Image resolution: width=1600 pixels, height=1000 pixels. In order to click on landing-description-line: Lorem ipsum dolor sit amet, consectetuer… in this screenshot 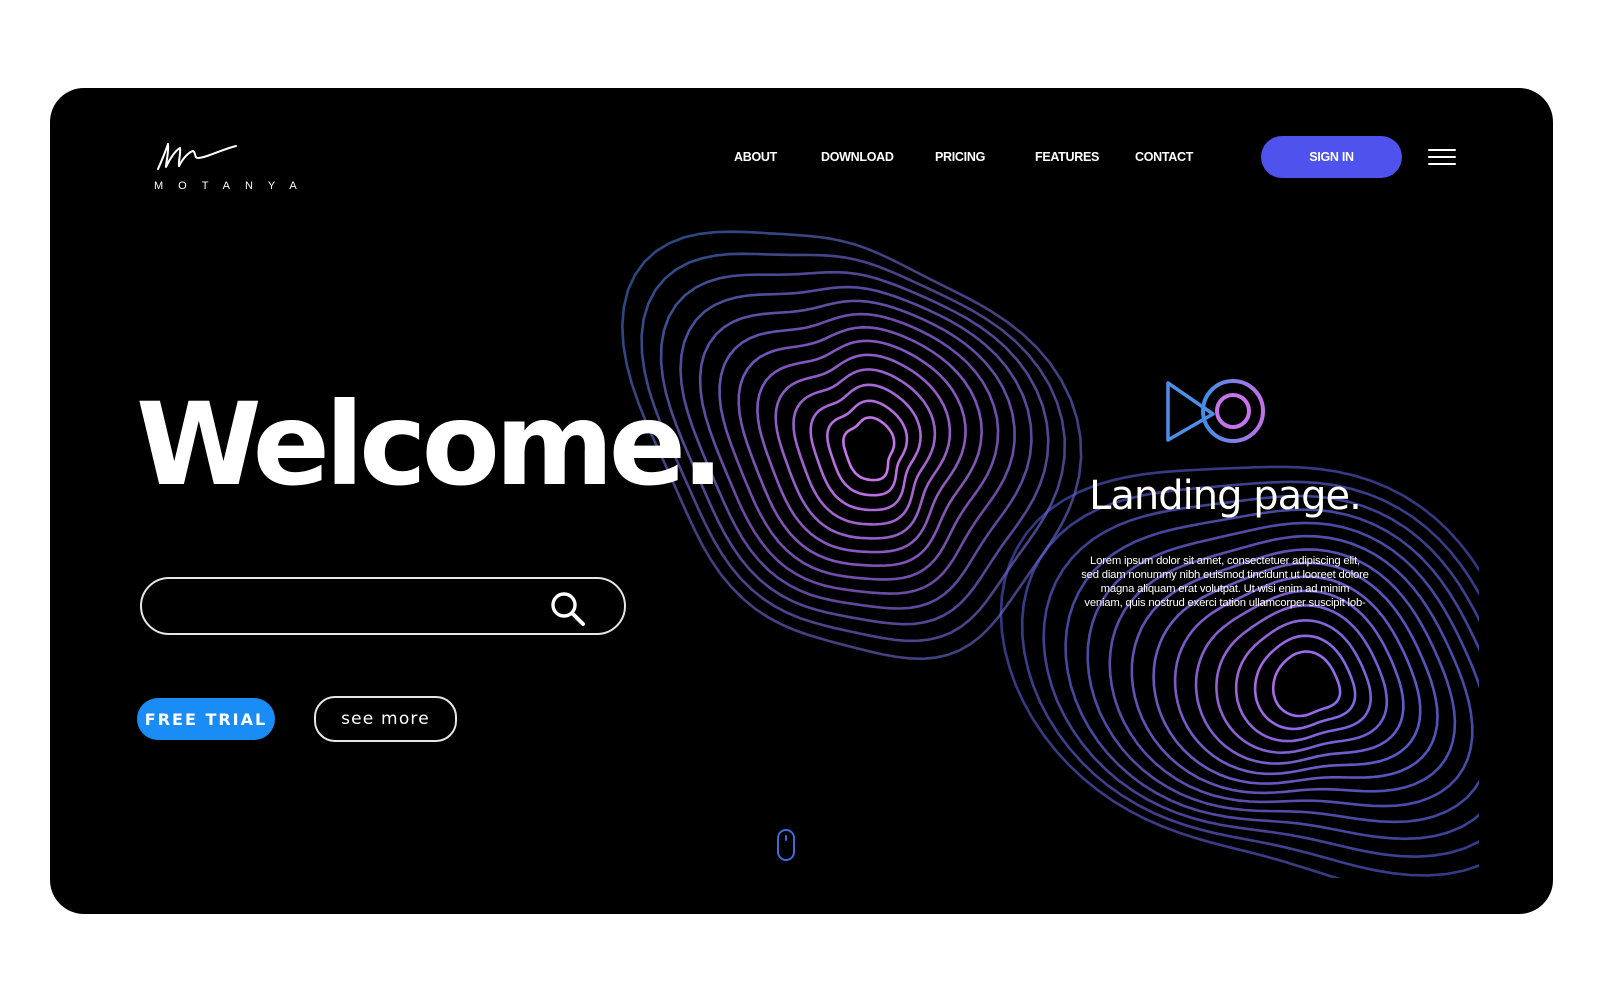, I will do `click(1225, 561)`.